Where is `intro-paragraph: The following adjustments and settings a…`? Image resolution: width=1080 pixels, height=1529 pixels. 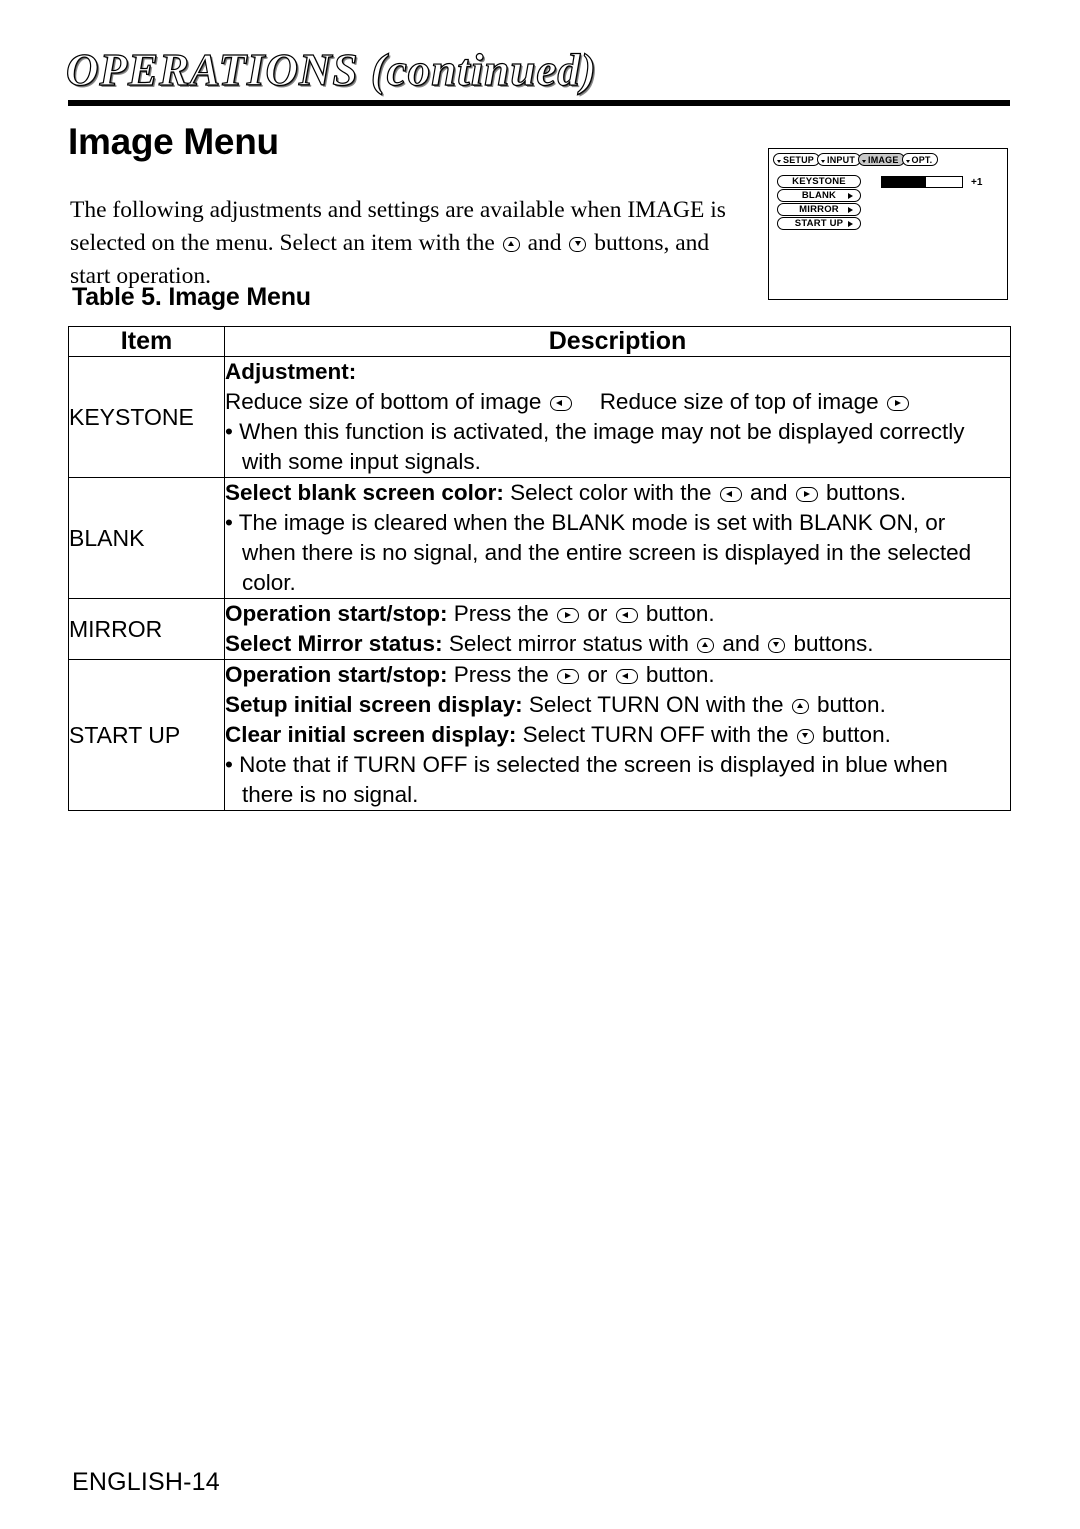 intro-paragraph: The following adjustments and settings a… is located at coordinates (400, 243).